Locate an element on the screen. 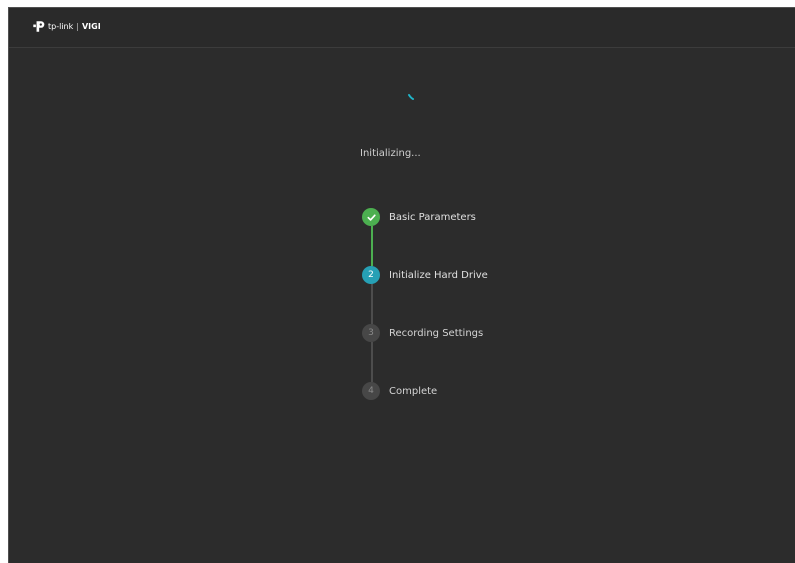 This screenshot has width=795, height=563. brand-name: tp-link is located at coordinates (61, 26).